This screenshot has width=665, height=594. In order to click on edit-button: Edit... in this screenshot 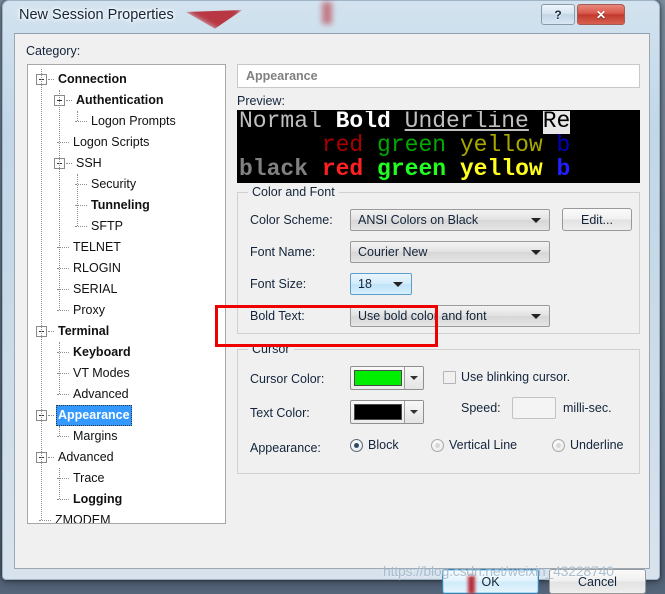, I will do `click(597, 219)`.